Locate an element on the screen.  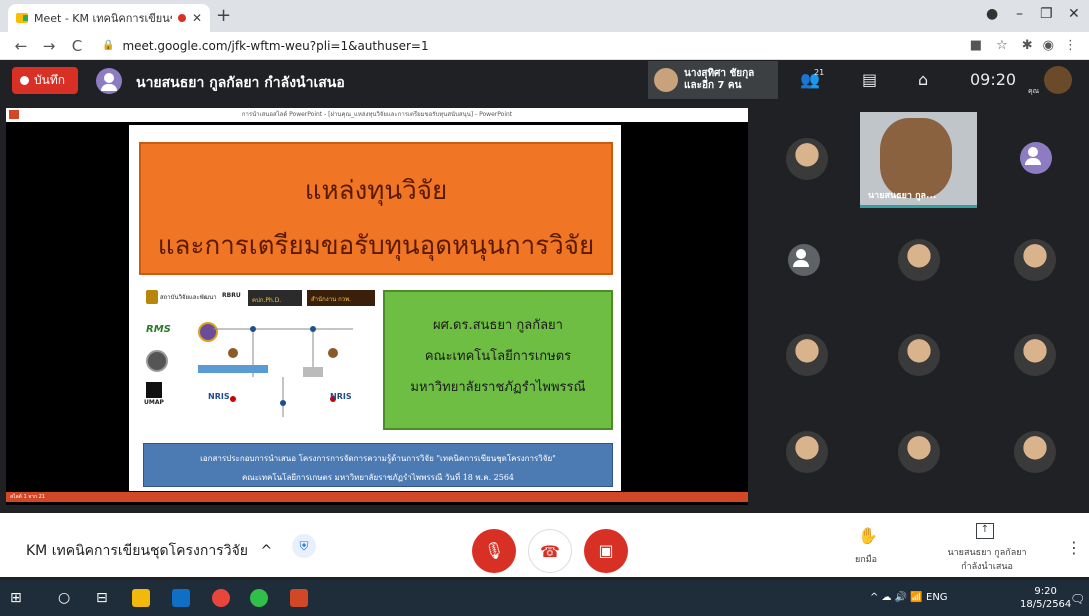
leave-call-button: ☎ is located at coordinates (550, 551).